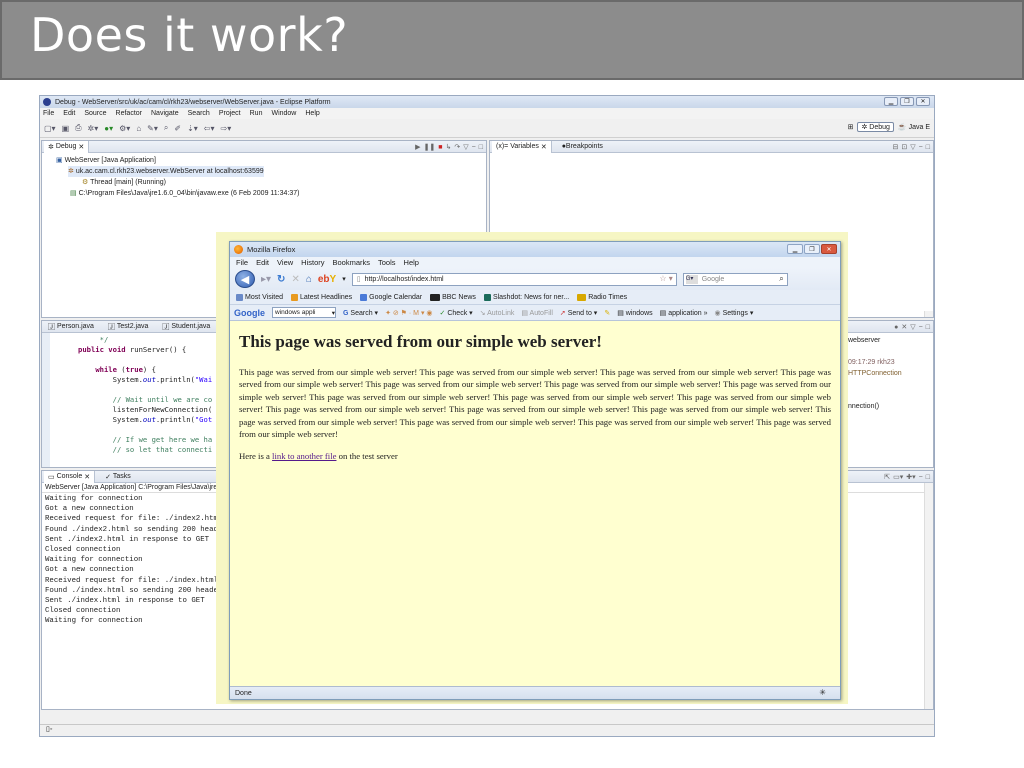  What do you see at coordinates (684, 313) in the screenshot?
I see `application-term-button: ▤ application »` at bounding box center [684, 313].